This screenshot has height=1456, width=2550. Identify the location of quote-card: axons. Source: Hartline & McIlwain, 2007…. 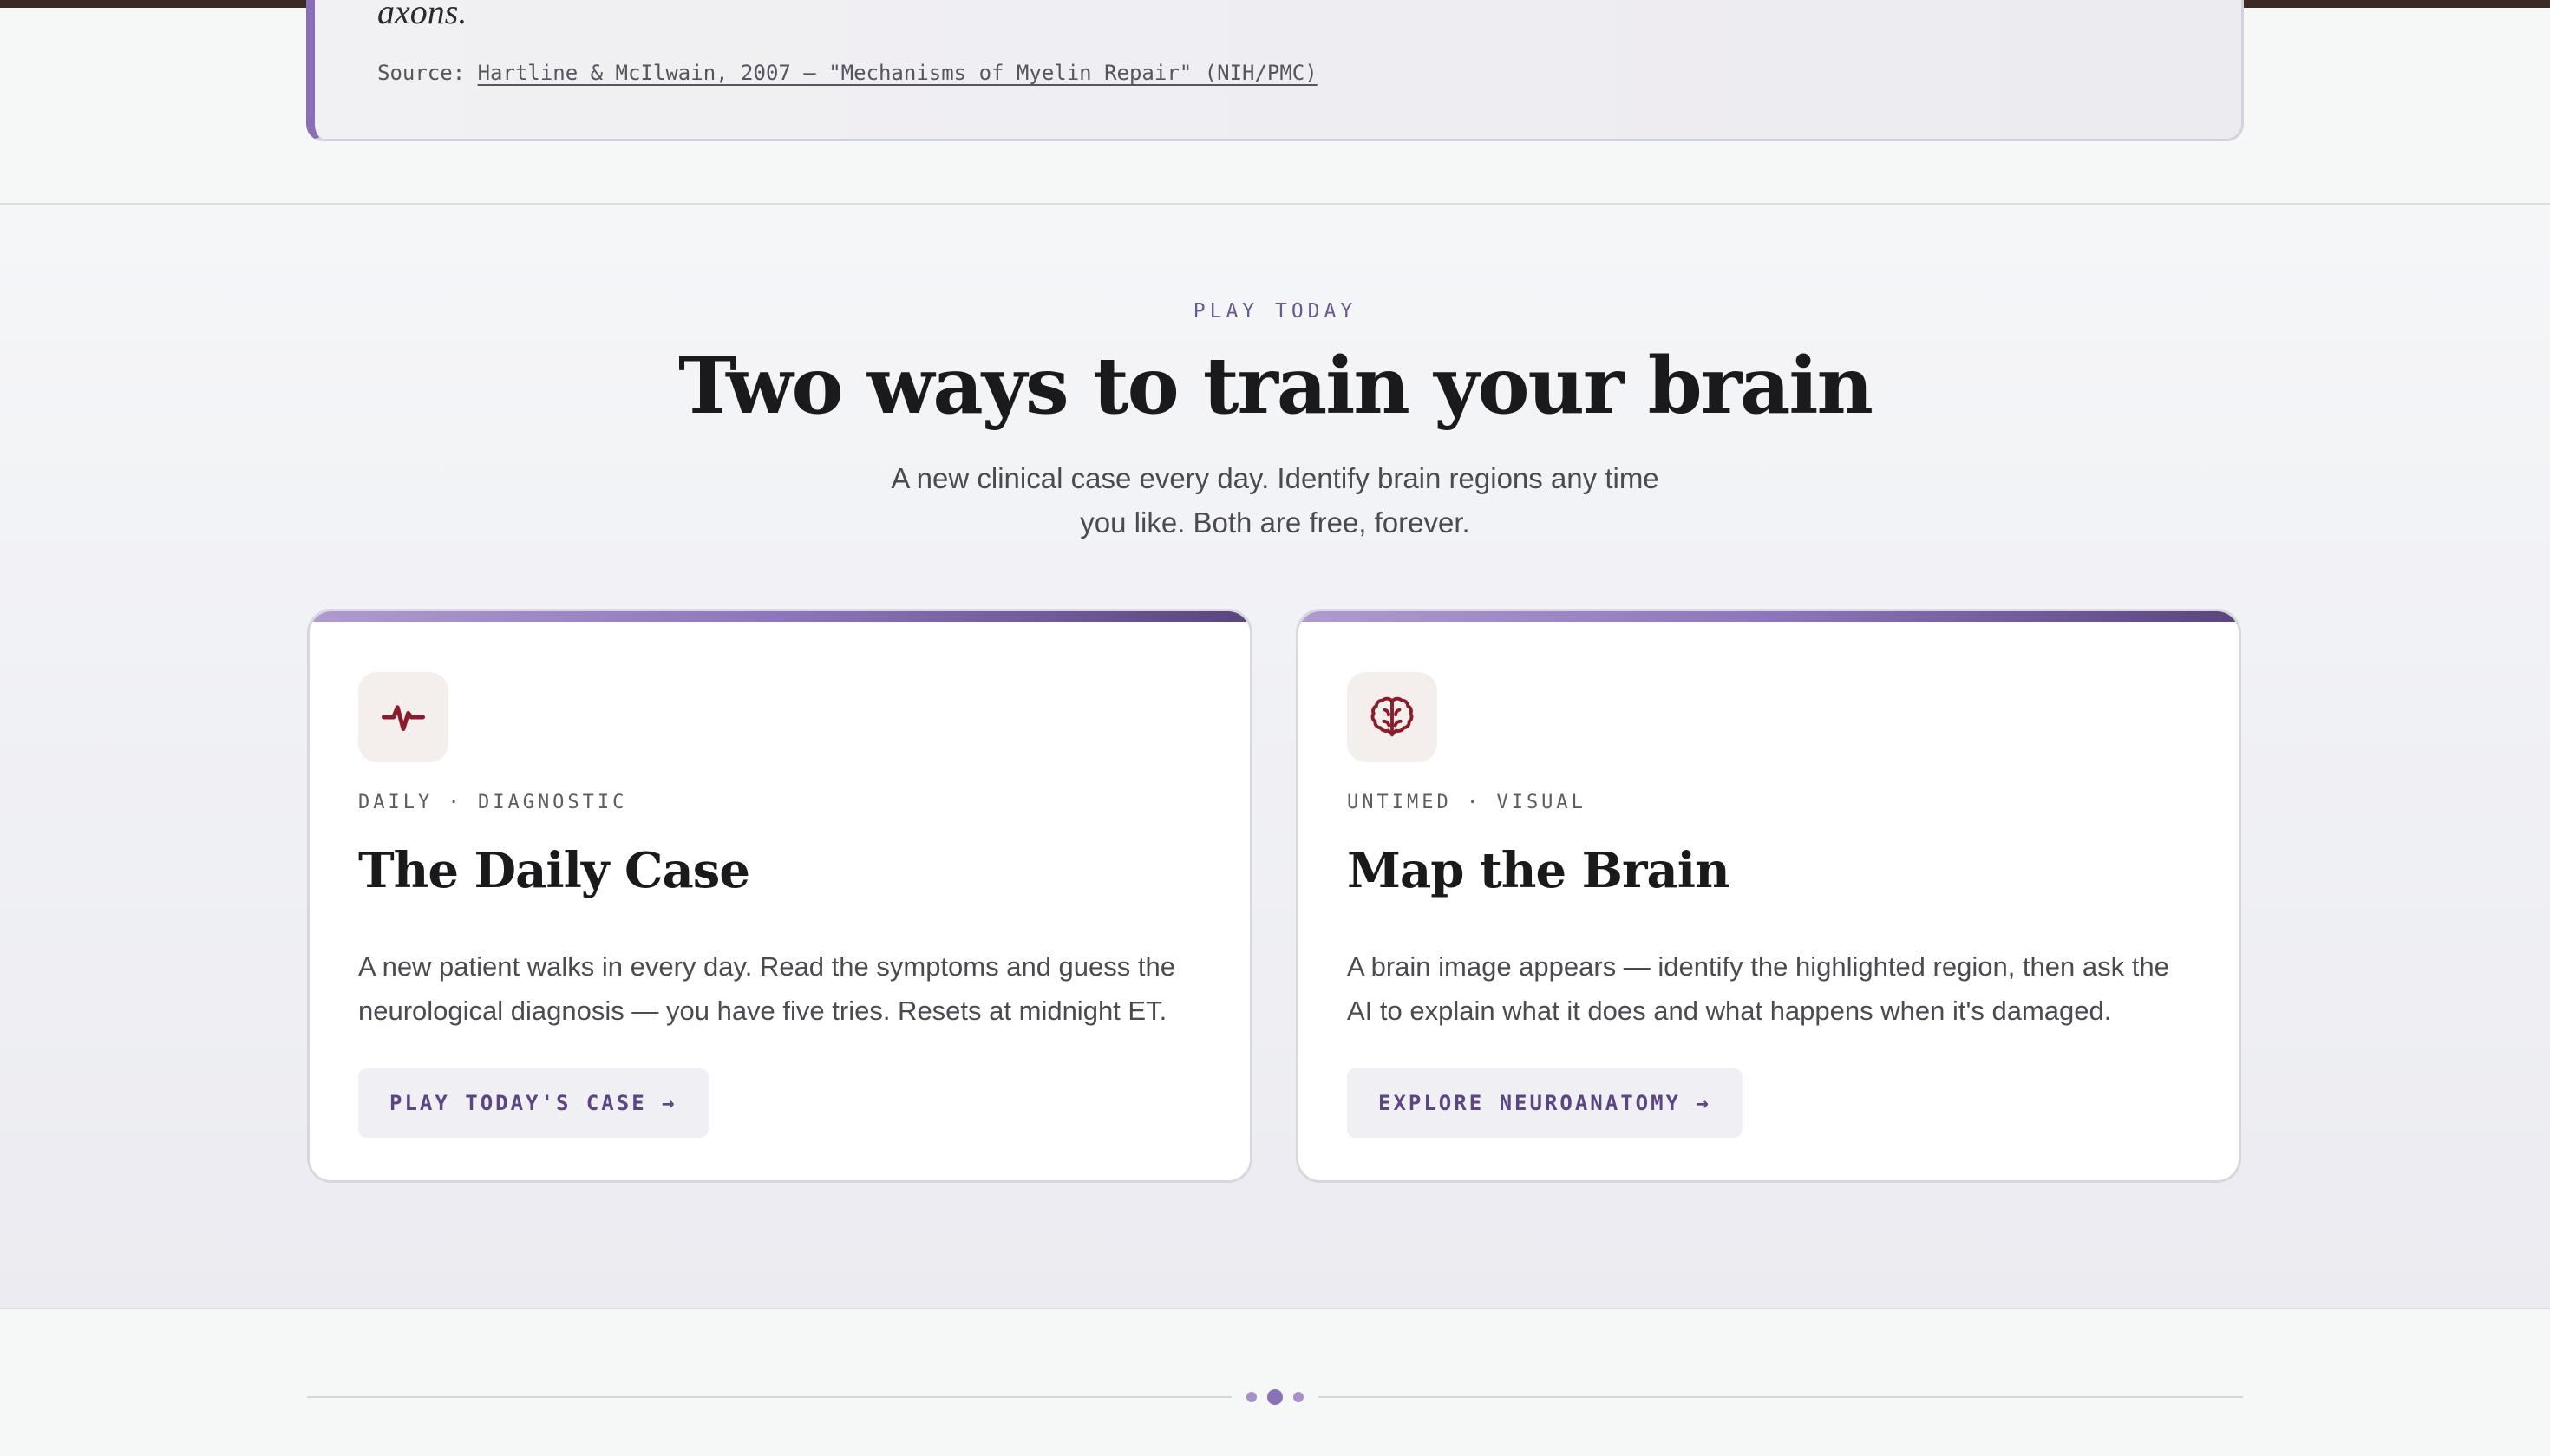
(1275, 70).